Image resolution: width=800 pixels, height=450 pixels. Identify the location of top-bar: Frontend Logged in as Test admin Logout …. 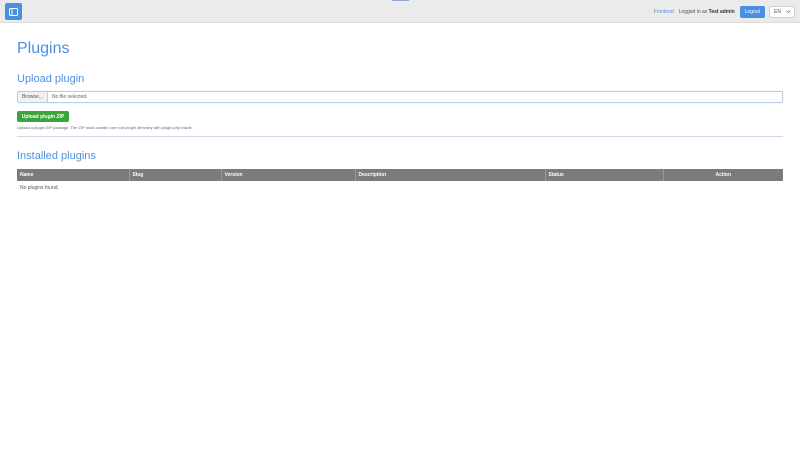
(400, 11).